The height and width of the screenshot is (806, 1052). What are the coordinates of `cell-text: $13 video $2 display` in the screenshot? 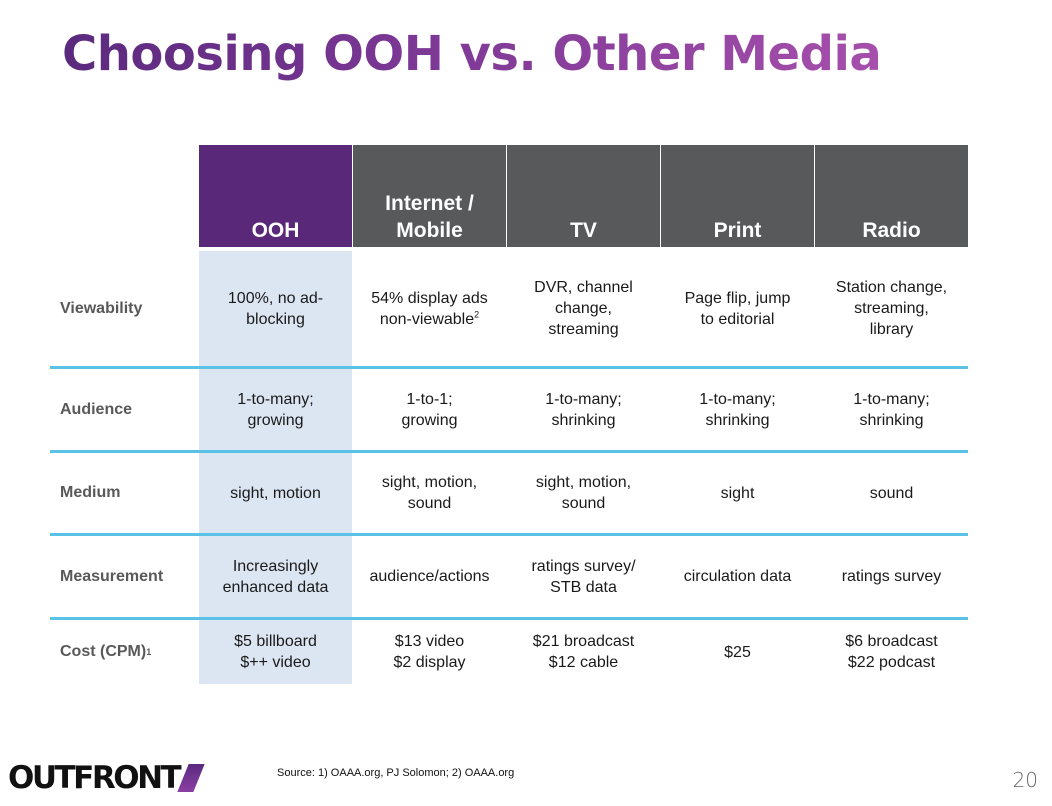 It's located at (429, 652).